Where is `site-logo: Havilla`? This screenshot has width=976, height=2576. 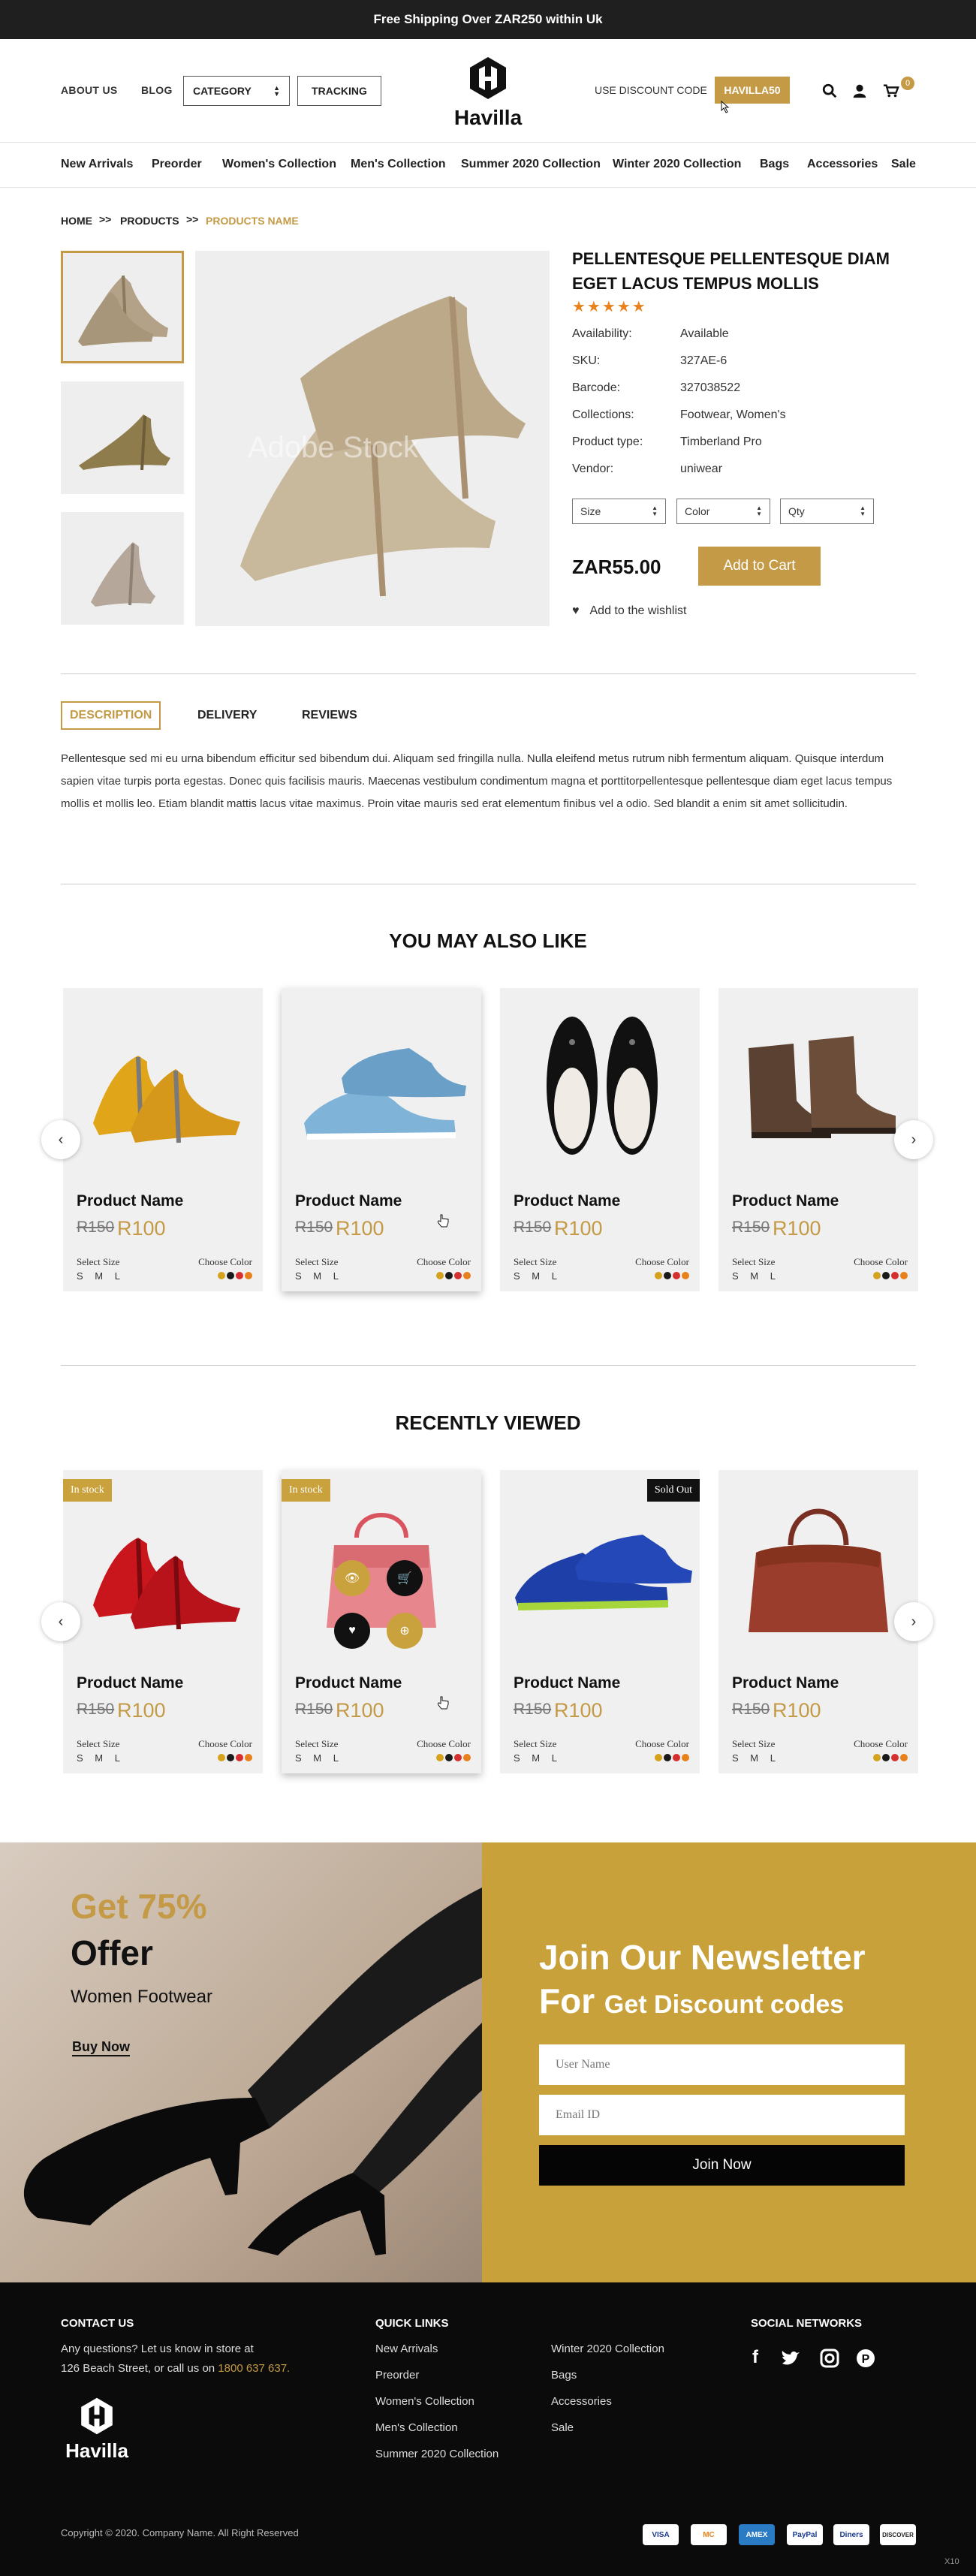
site-logo: Havilla is located at coordinates (488, 93).